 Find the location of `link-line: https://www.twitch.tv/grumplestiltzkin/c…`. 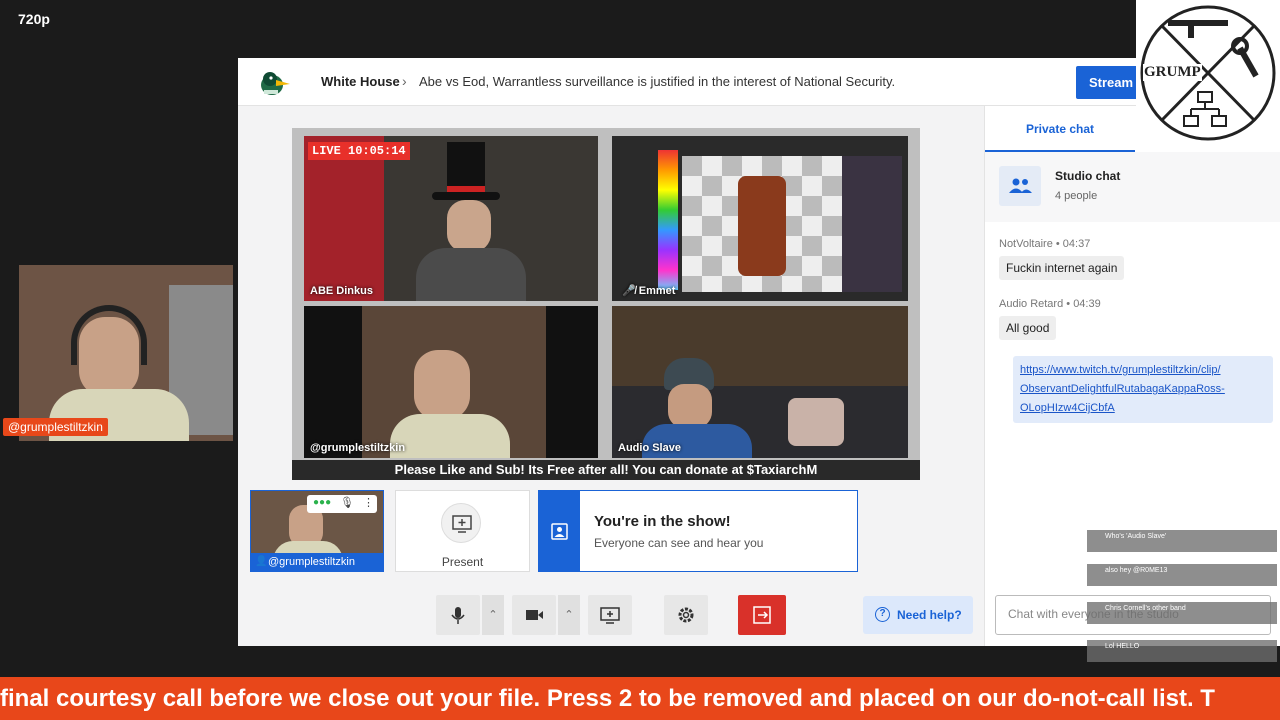

link-line: https://www.twitch.tv/grumplestiltzkin/c… is located at coordinates (1143, 370).